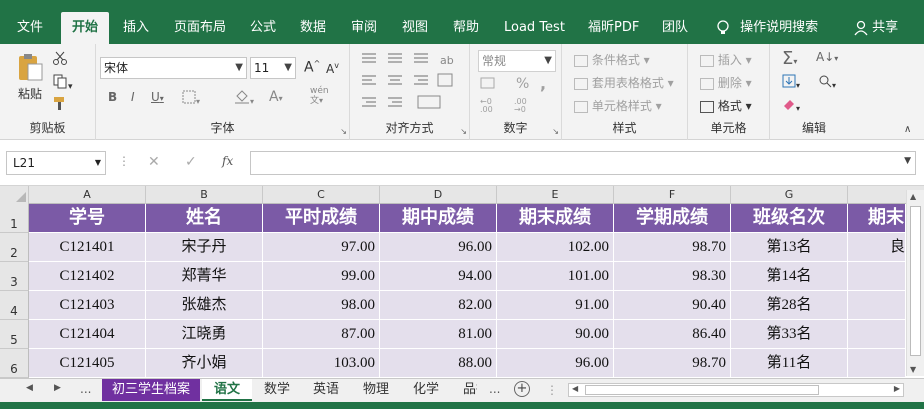 The width and height of the screenshot is (924, 409). Describe the element at coordinates (913, 369) in the screenshot. I see `scroll-down-icon: ▼` at that location.